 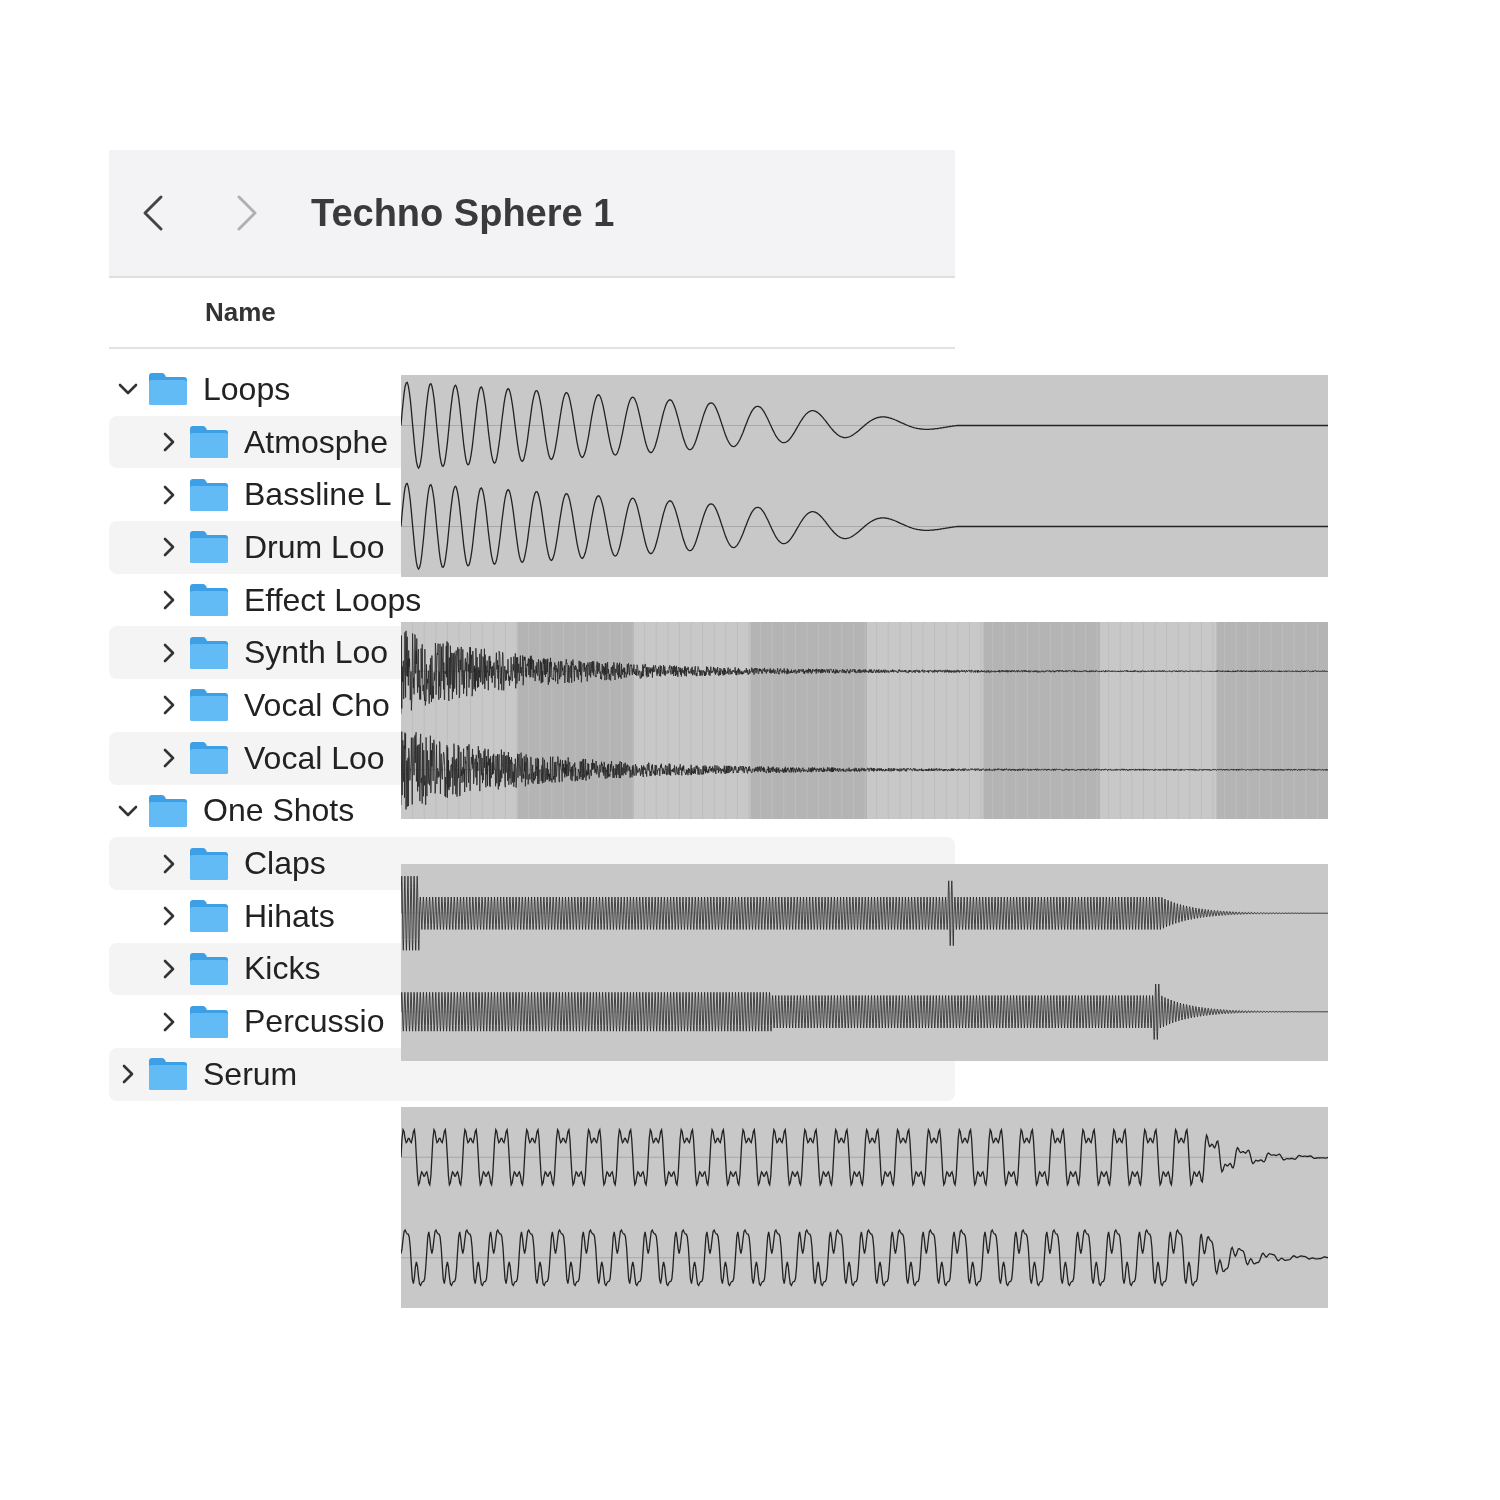 I want to click on folder-name: Drum Loo, so click(x=314, y=547).